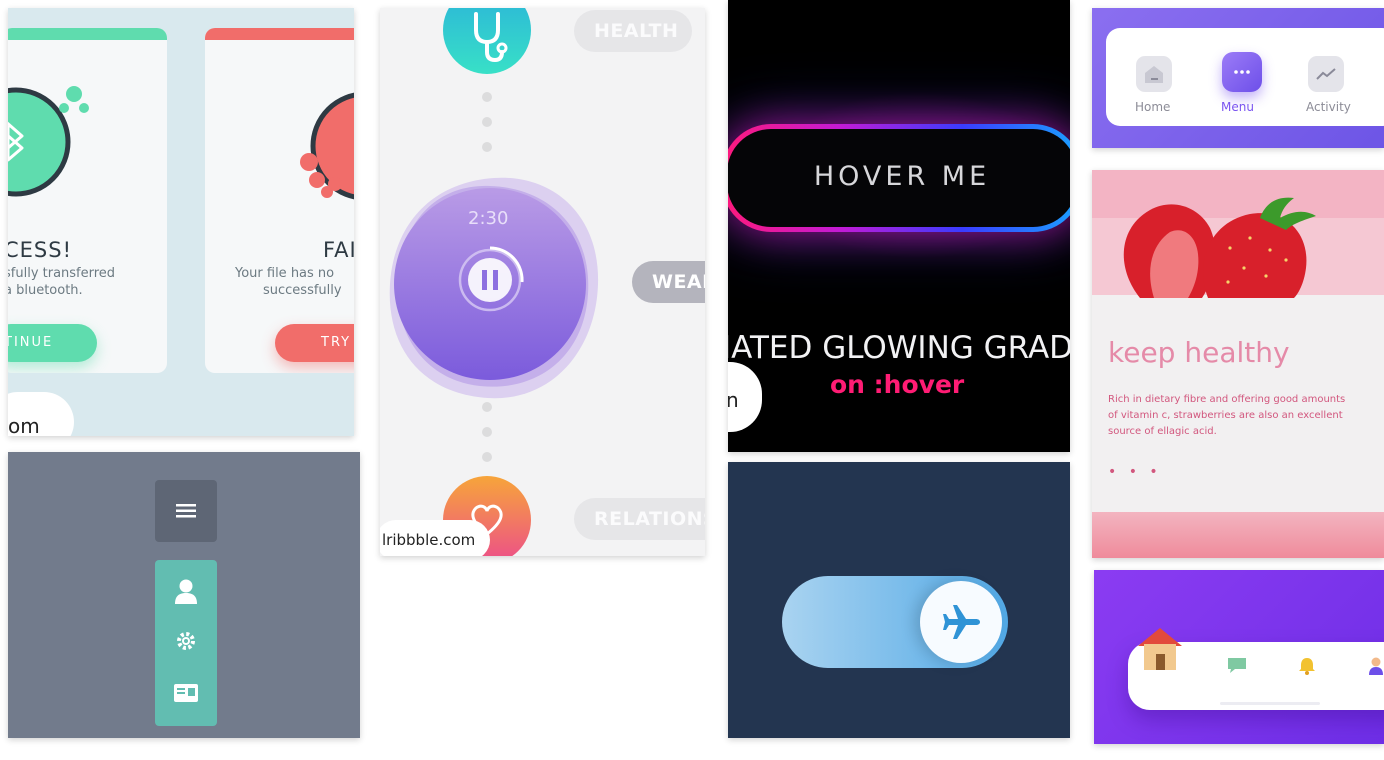  I want to click on card-title: keep healthy, so click(1199, 352).